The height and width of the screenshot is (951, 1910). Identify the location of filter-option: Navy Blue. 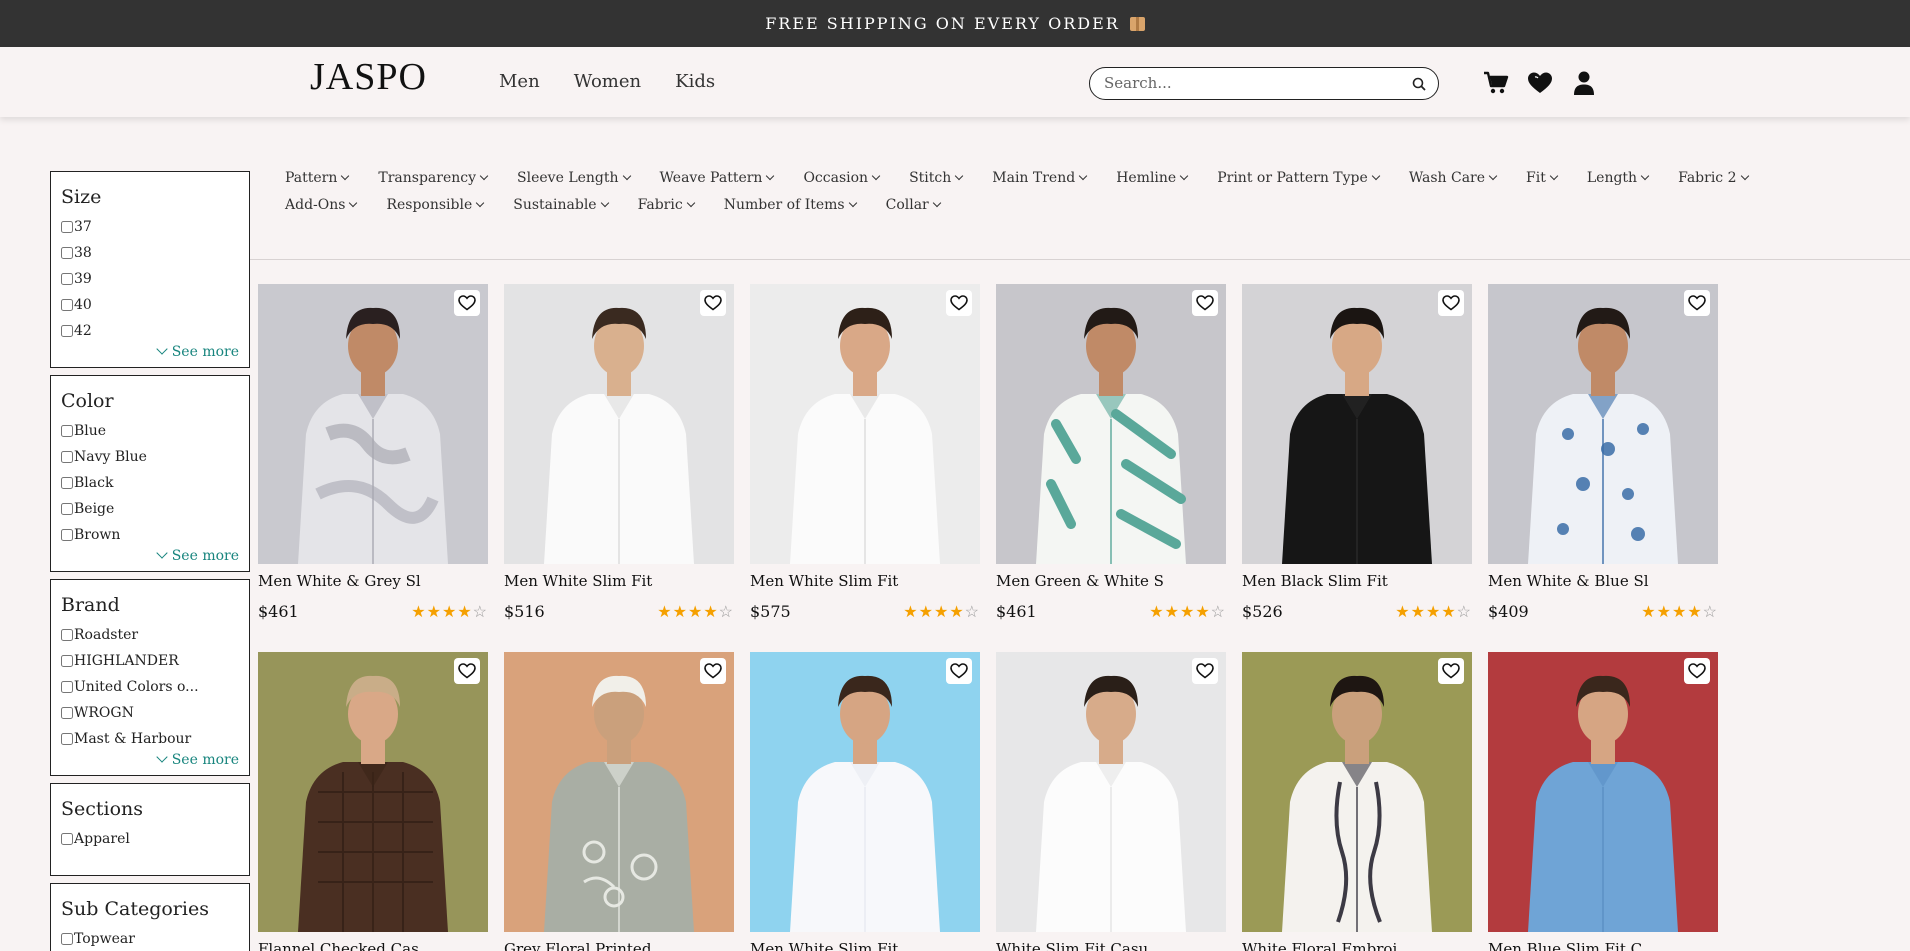
(150, 457).